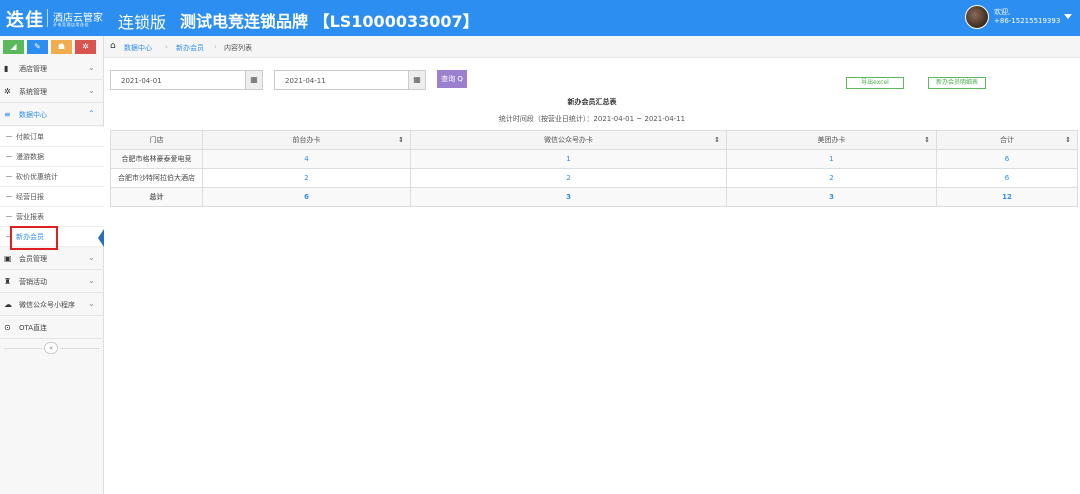 This screenshot has height=494, width=1080. I want to click on column-header-label: 门店, so click(156, 140).